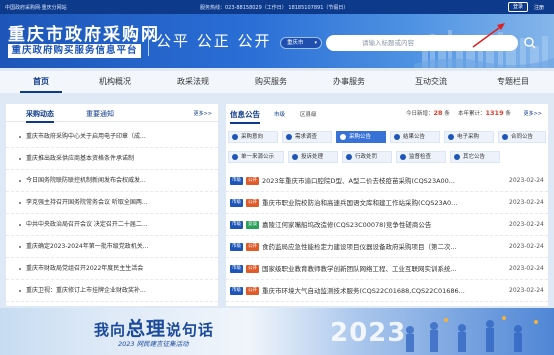 The height and width of the screenshot is (355, 554). What do you see at coordinates (74, 51) in the screenshot?
I see `site-subtitle: 重庆政府购买服务信息平台` at bounding box center [74, 51].